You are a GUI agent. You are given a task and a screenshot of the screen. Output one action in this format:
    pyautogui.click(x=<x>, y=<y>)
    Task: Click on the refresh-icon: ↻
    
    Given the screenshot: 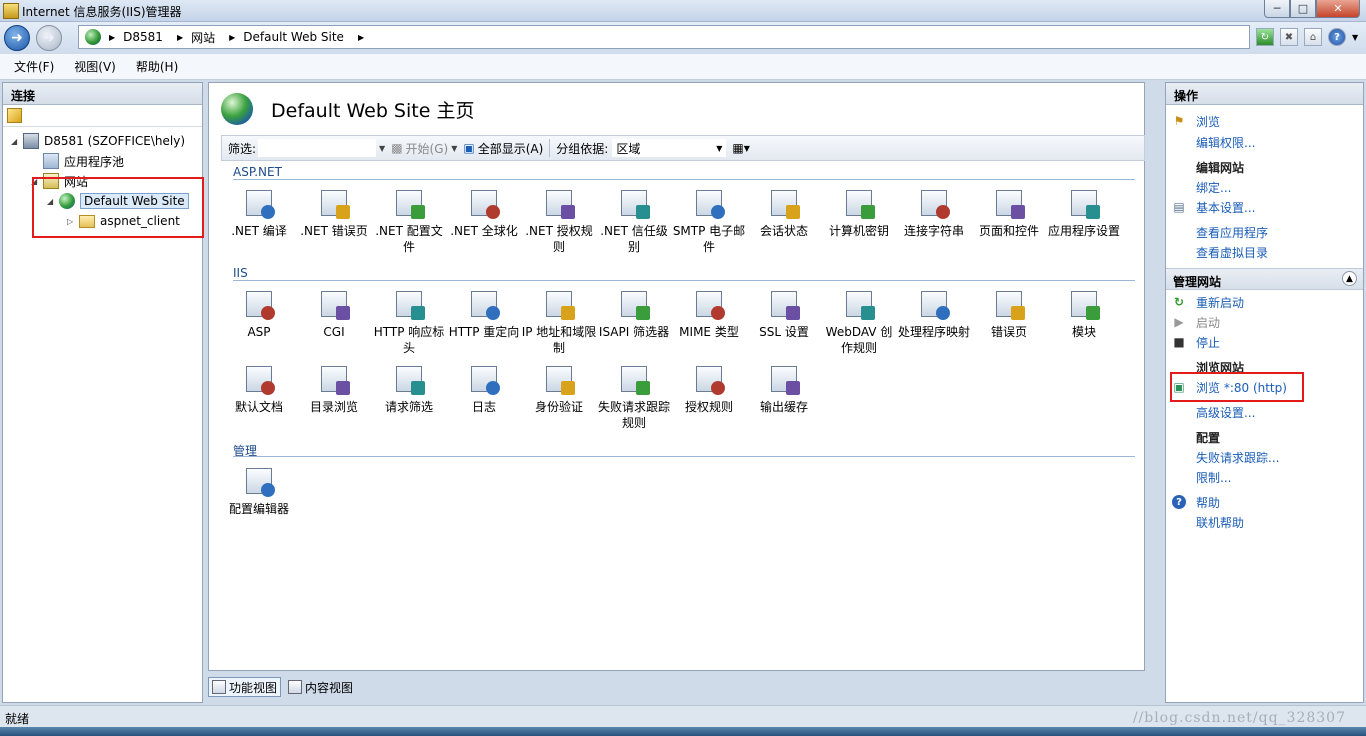 What is the action you would take?
    pyautogui.click(x=1265, y=37)
    